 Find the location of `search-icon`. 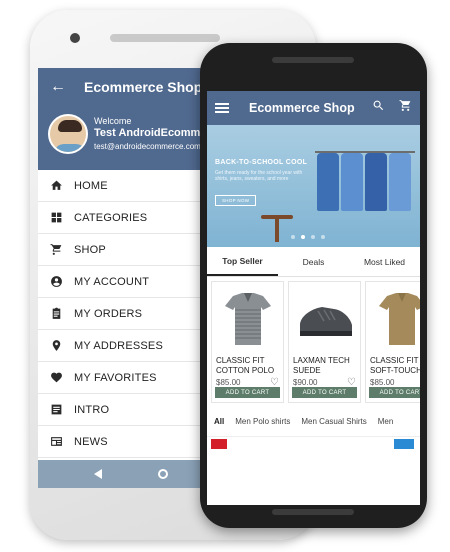

search-icon is located at coordinates (371, 108).